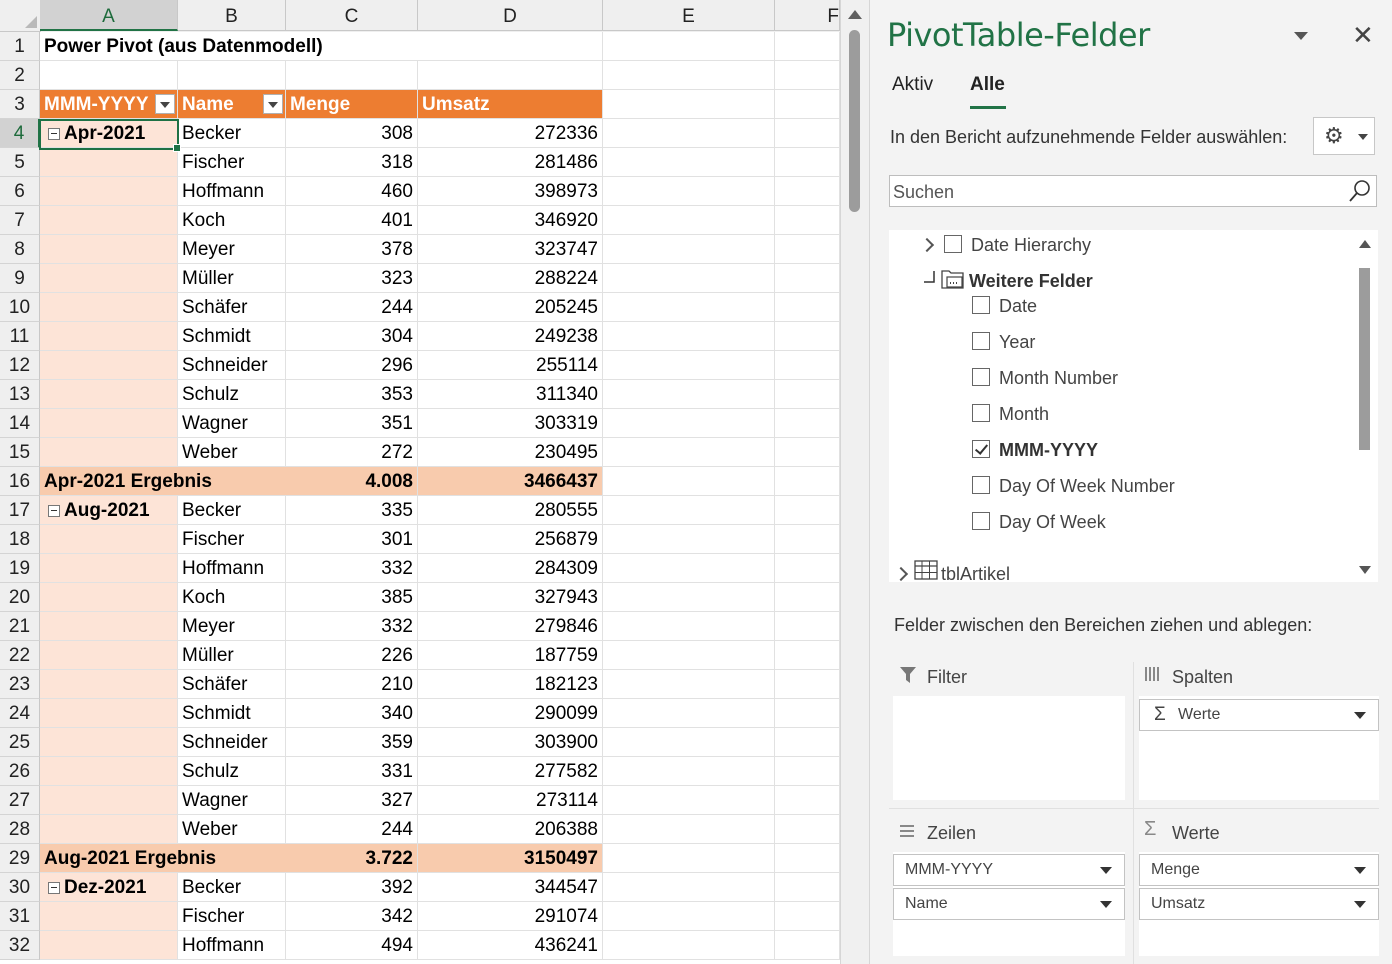 The image size is (1392, 964). What do you see at coordinates (352, 365) in the screenshot?
I see `menge-cell: 296` at bounding box center [352, 365].